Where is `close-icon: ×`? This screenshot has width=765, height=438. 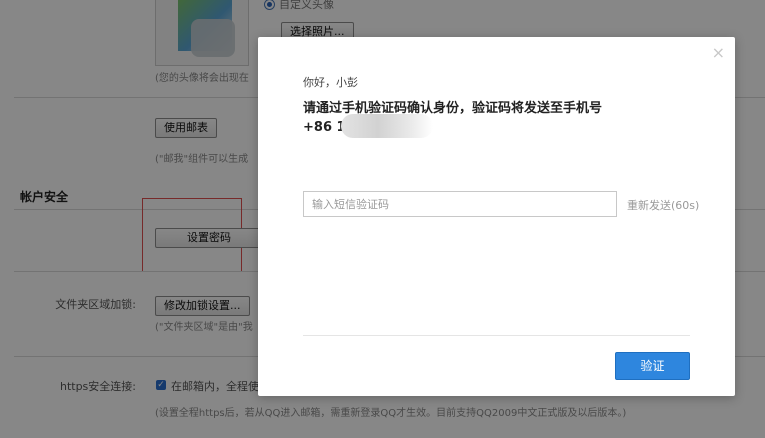 close-icon: × is located at coordinates (718, 52).